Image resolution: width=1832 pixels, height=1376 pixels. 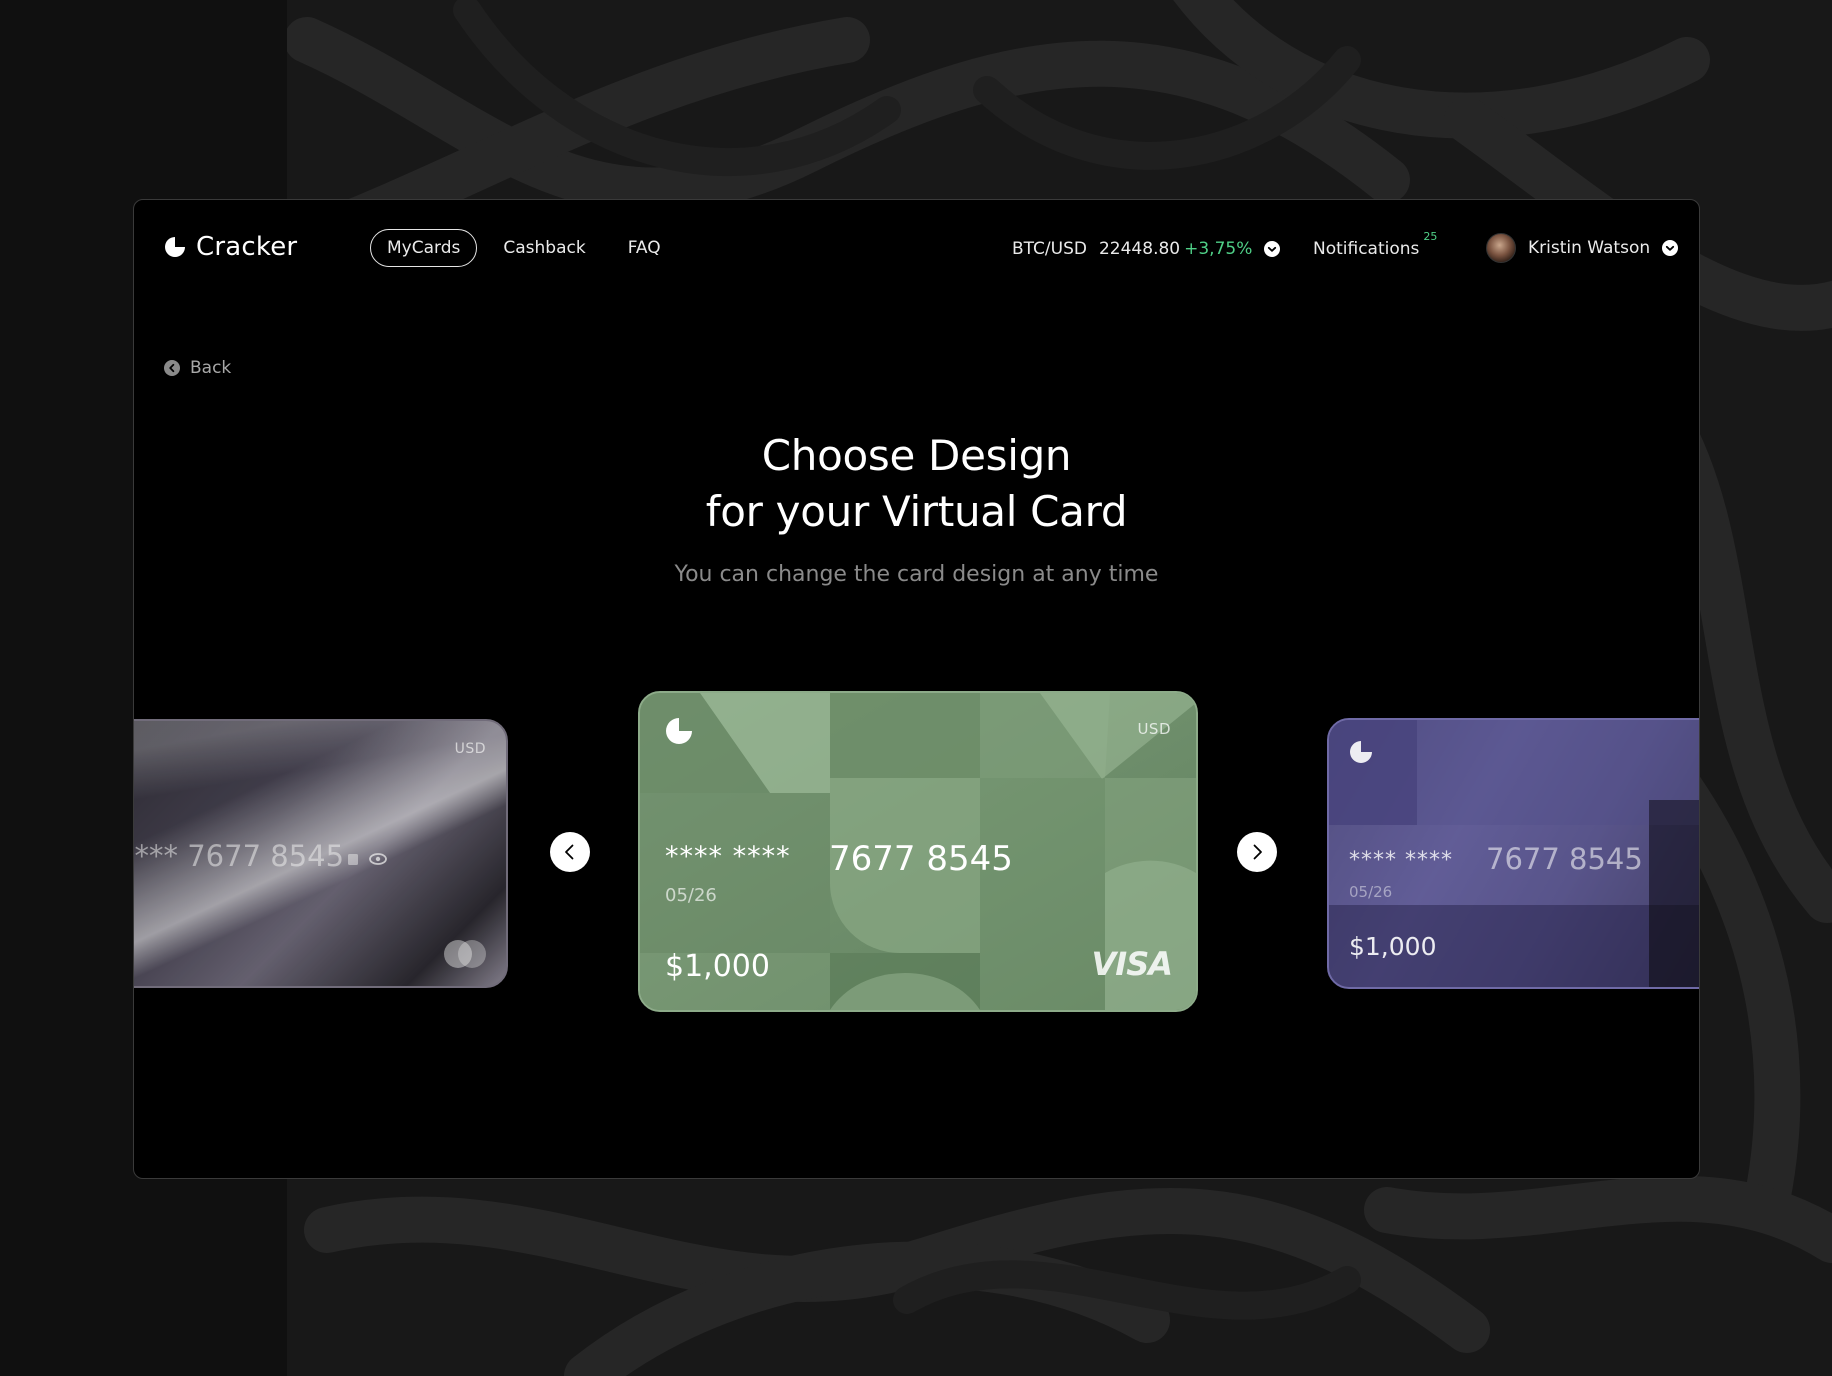 I want to click on nav-item-cashback: Cashback, so click(x=544, y=248).